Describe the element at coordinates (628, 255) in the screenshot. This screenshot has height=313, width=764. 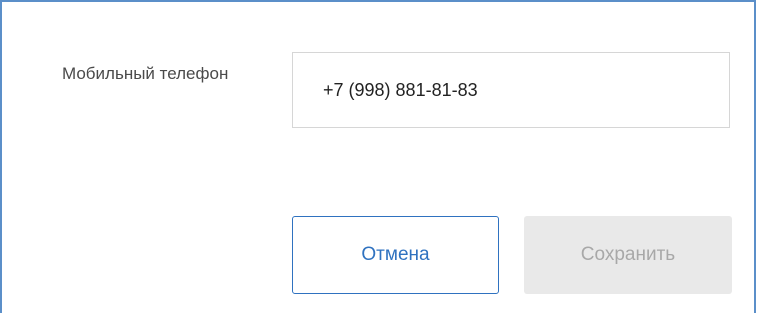
I see `save-button: Сохранить` at that location.